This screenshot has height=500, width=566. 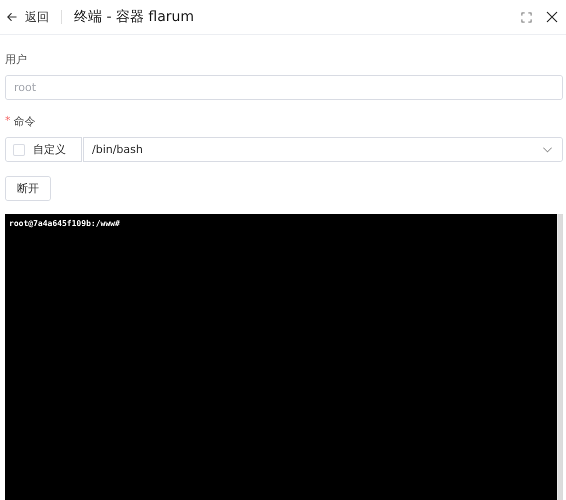 What do you see at coordinates (28, 188) in the screenshot?
I see `disconnect-button: 断开` at bounding box center [28, 188].